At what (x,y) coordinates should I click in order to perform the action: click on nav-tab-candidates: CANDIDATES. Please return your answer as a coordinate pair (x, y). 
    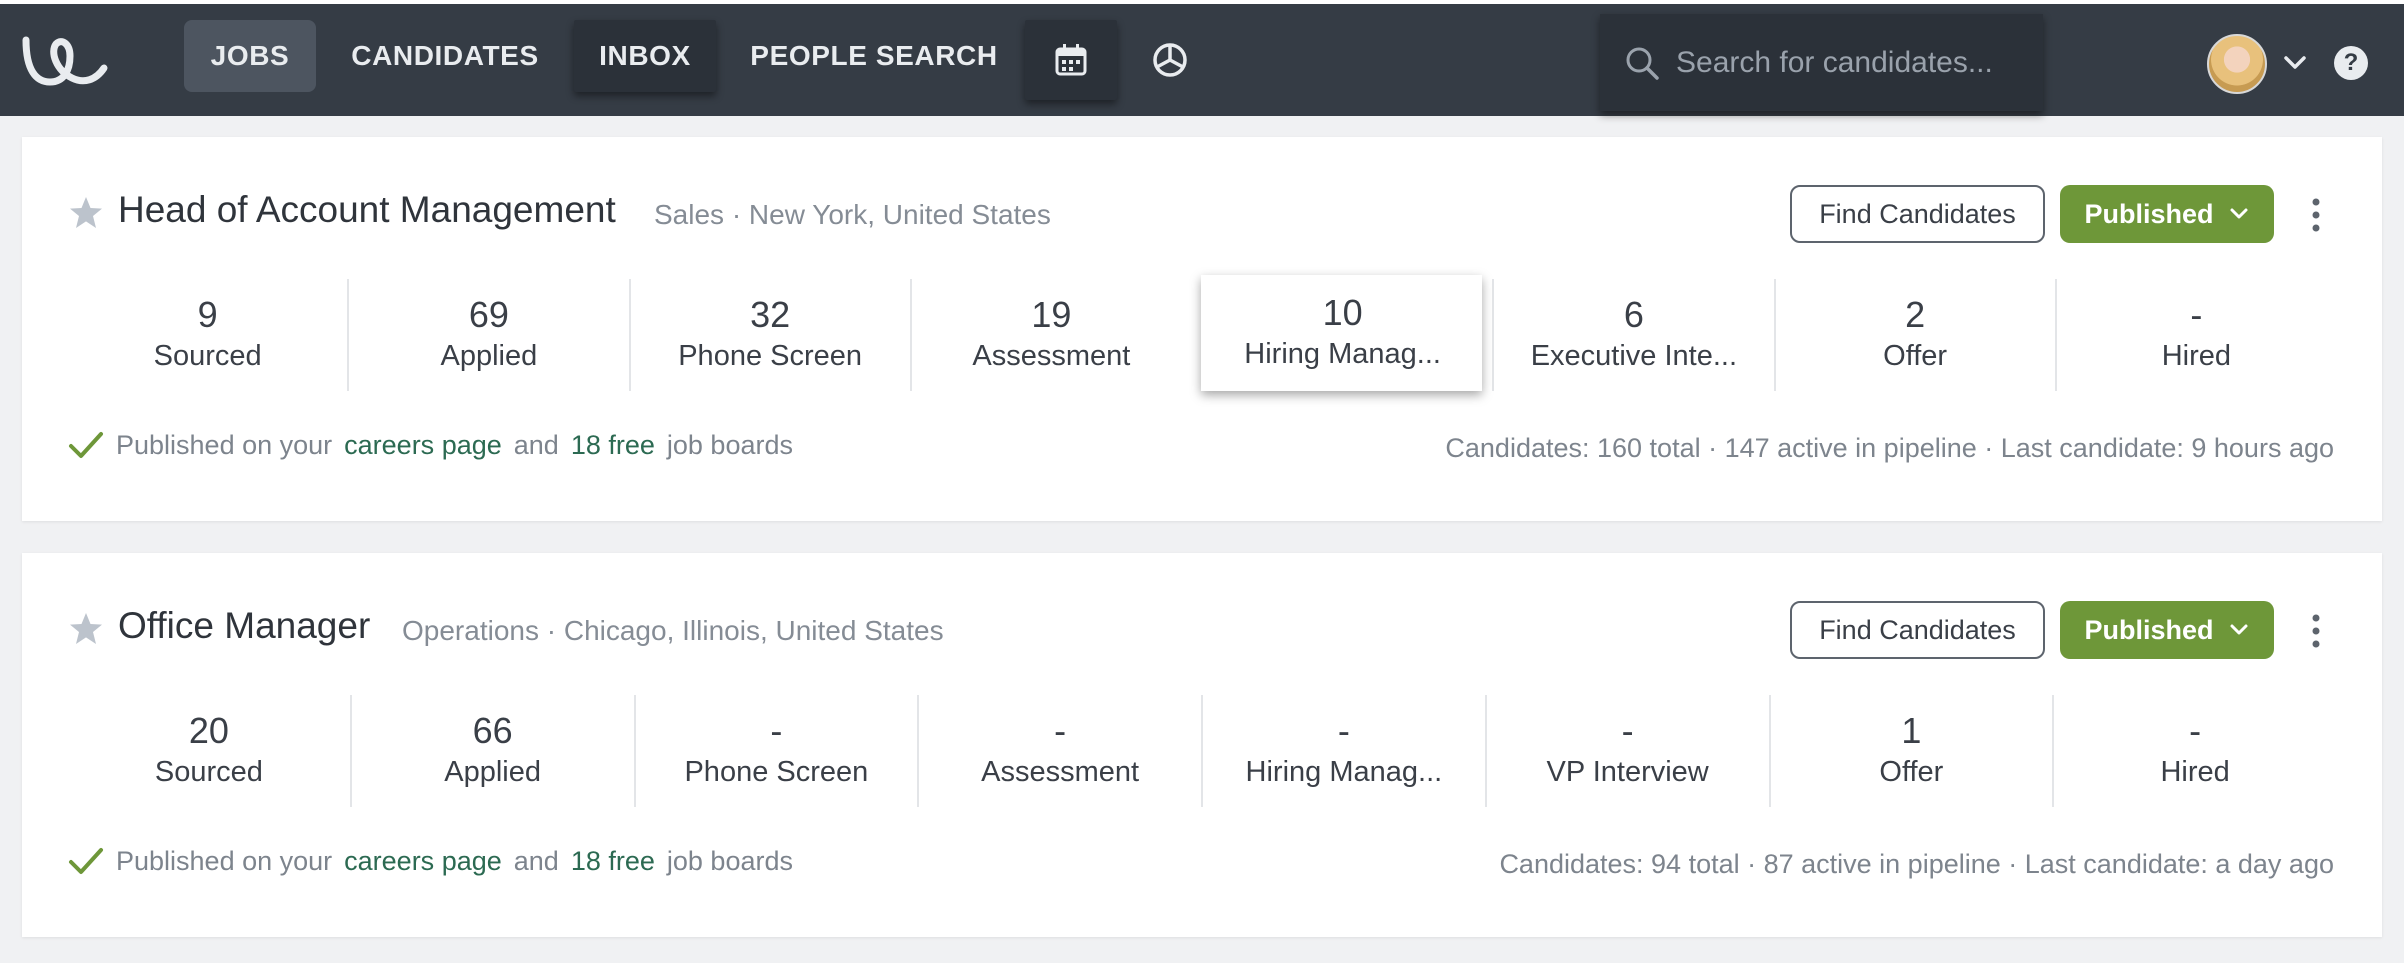
    Looking at the image, I should click on (445, 56).